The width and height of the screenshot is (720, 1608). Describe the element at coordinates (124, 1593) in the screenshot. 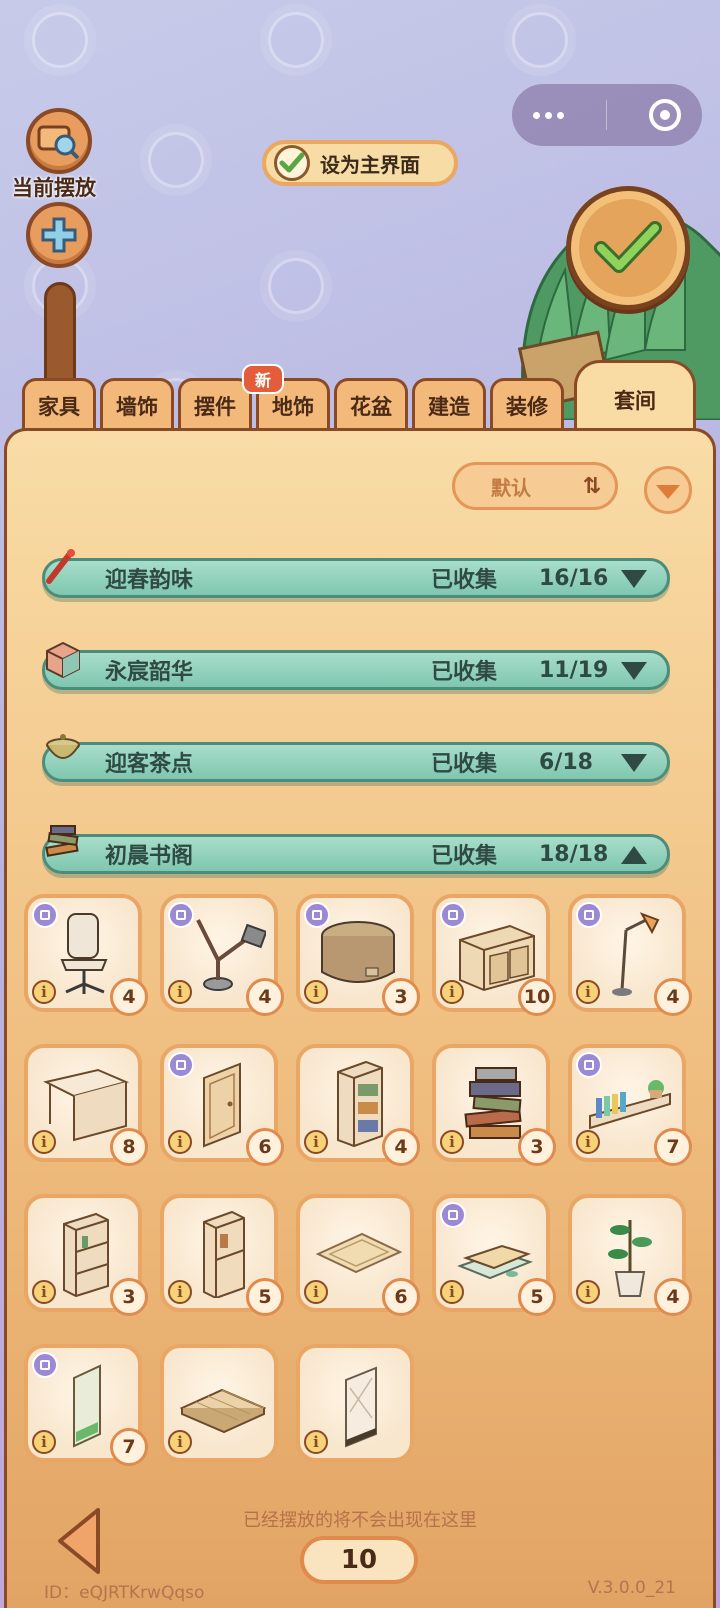

I see `user-id: ID：eQJRTKrwQqso` at that location.